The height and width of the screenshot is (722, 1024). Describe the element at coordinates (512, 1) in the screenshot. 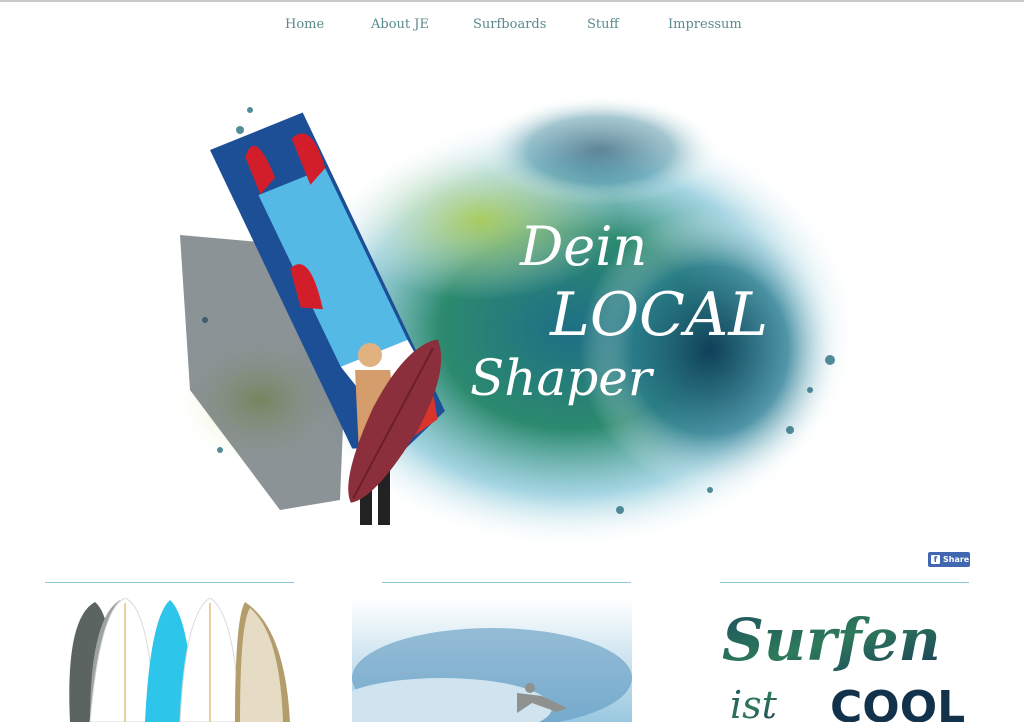

I see `top-border` at that location.